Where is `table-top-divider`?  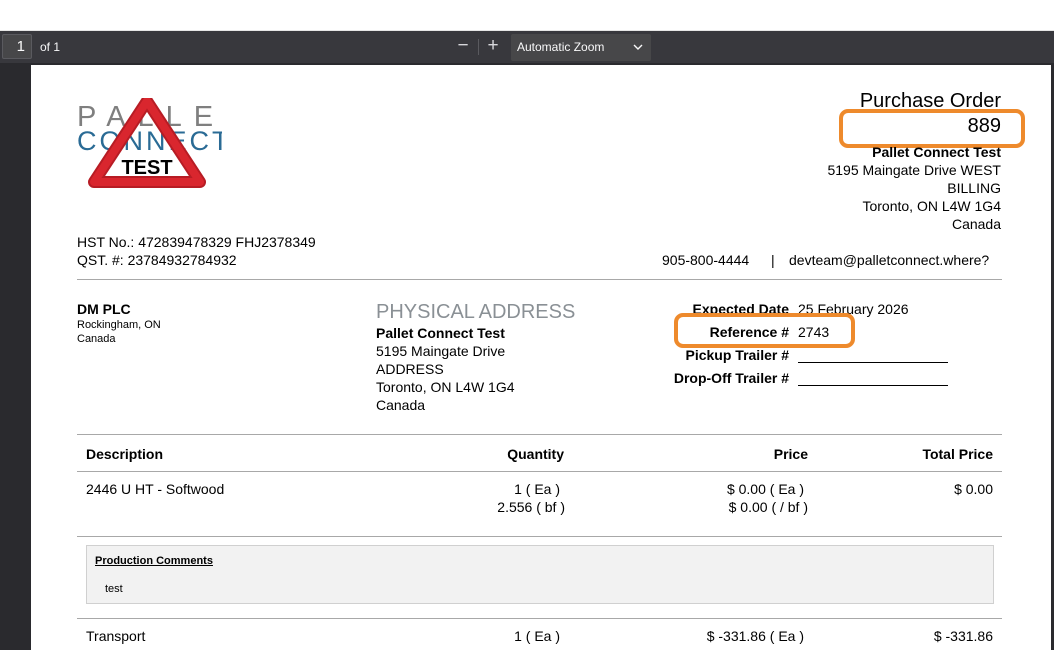
table-top-divider is located at coordinates (539, 434).